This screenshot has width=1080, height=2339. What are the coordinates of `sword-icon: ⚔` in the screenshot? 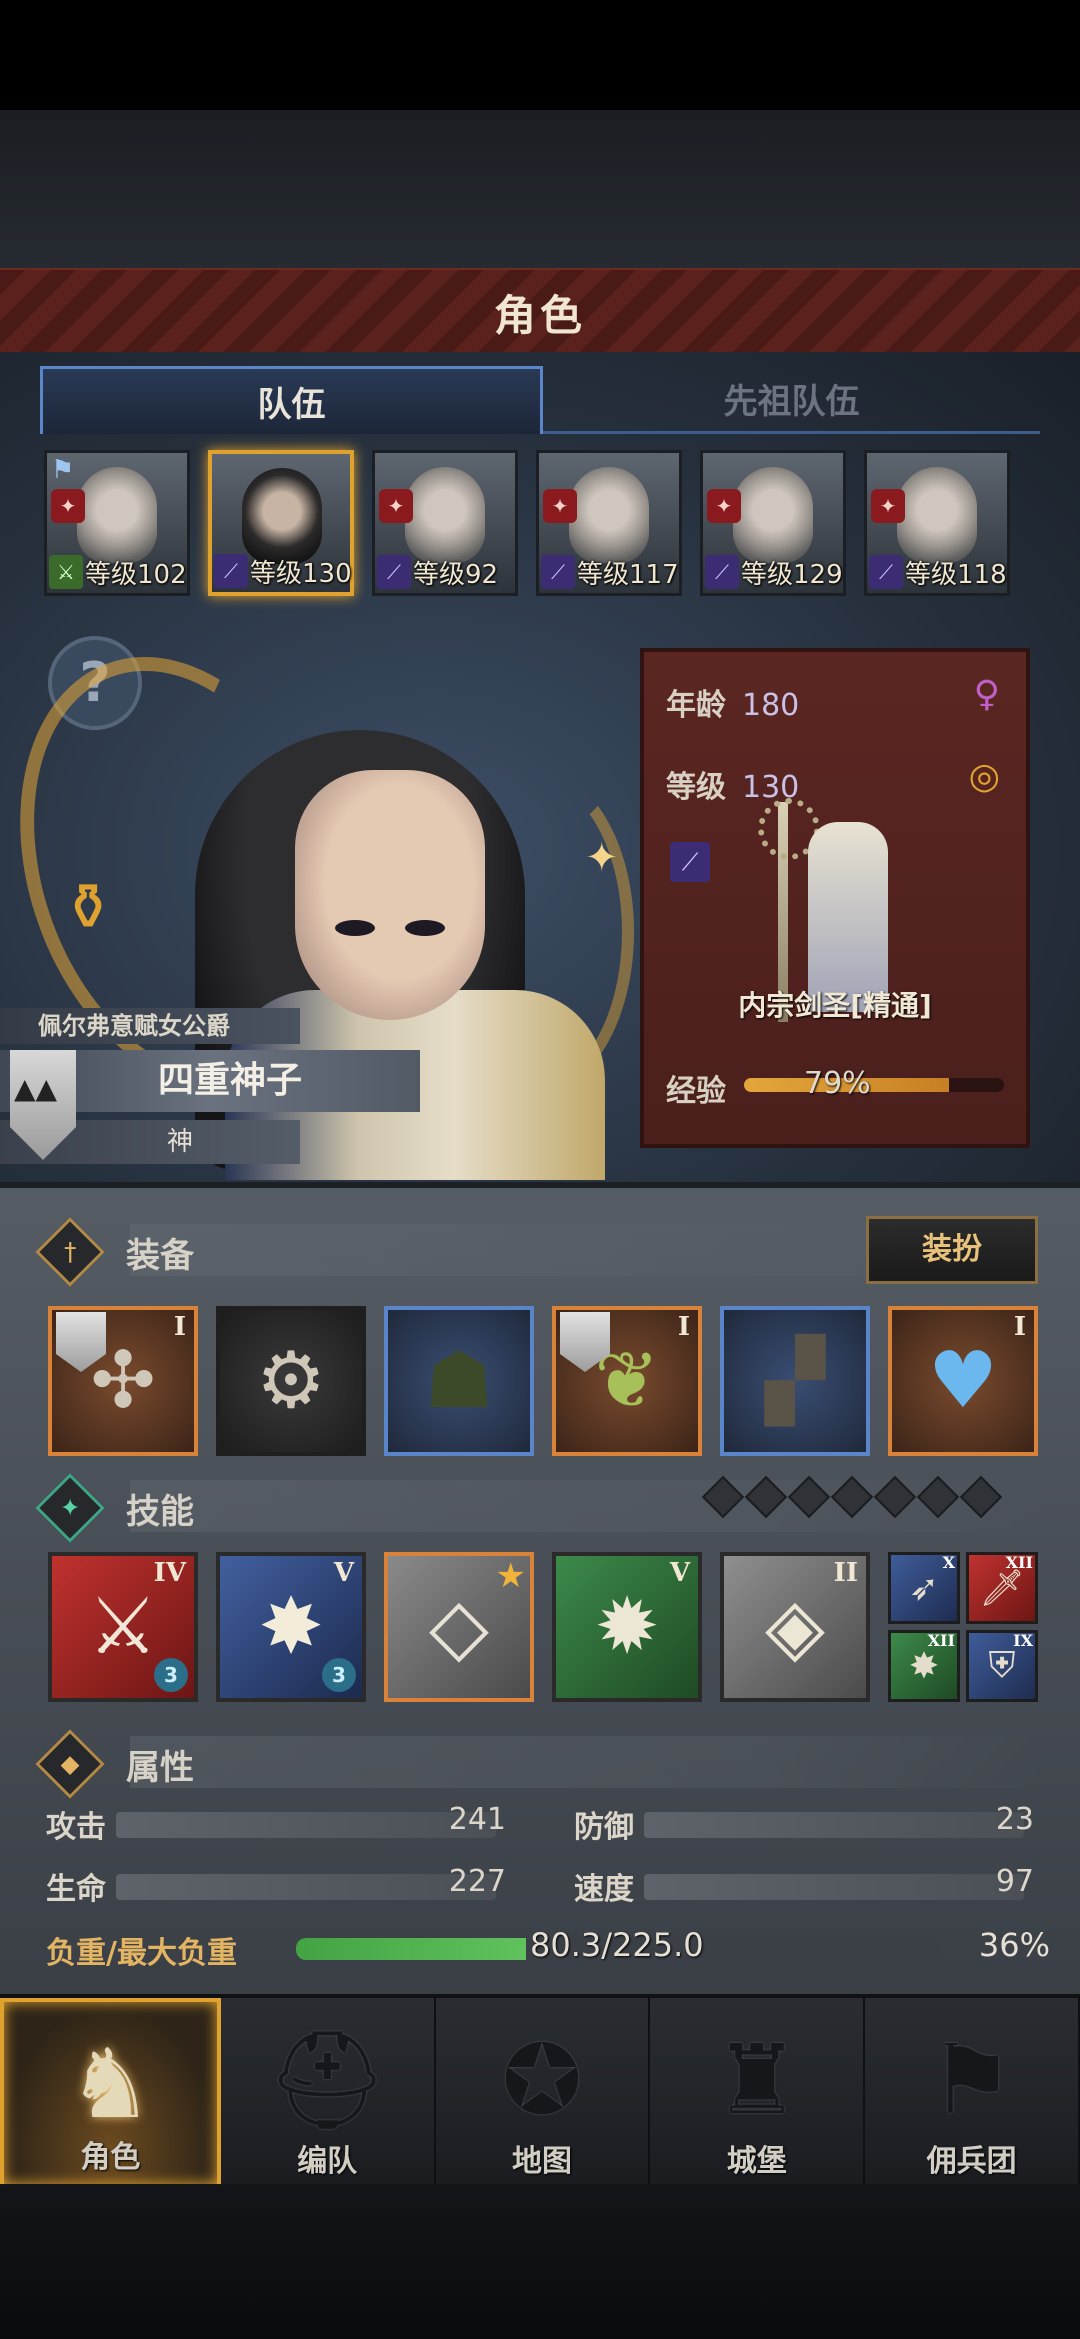 It's located at (66, 572).